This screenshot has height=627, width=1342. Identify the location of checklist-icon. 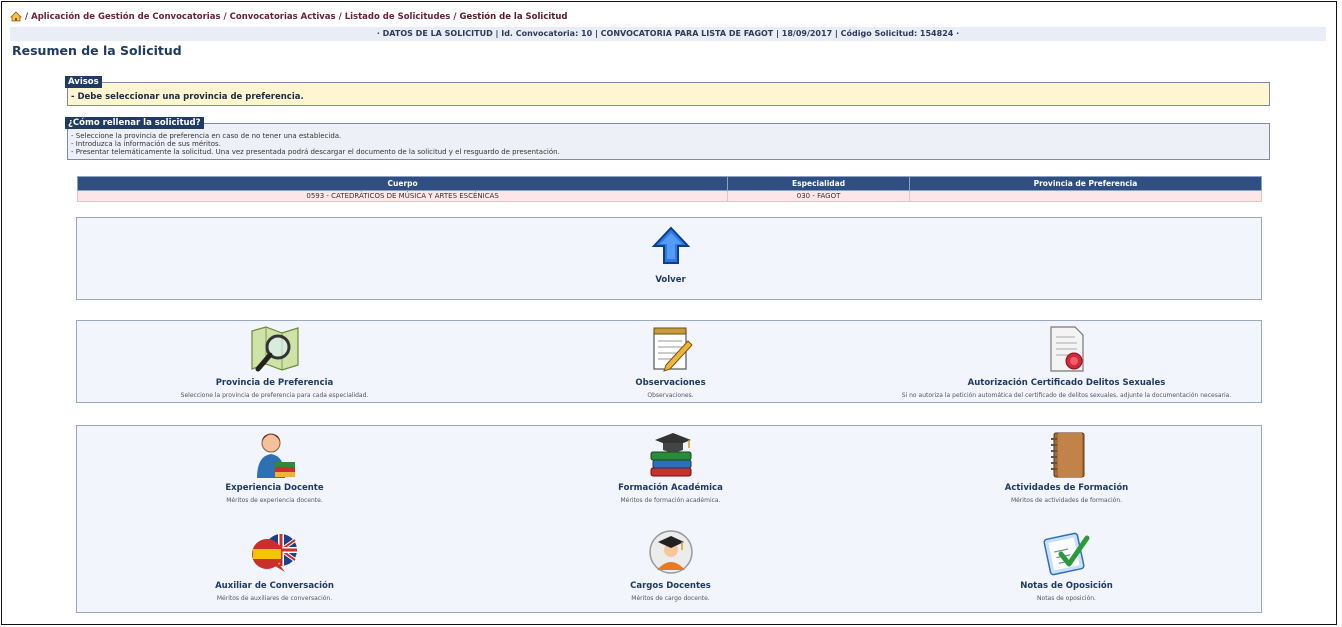
(1066, 552).